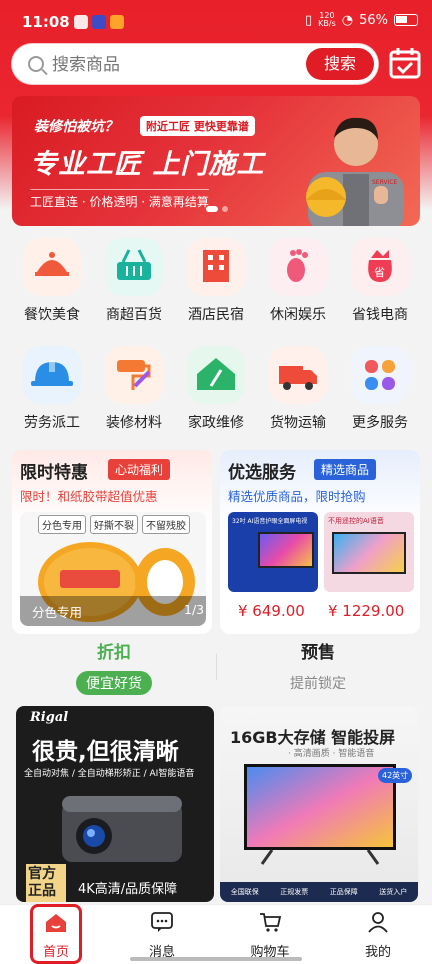 This screenshot has height=964, width=432. I want to click on search-bar: 搜索, so click(195, 64).